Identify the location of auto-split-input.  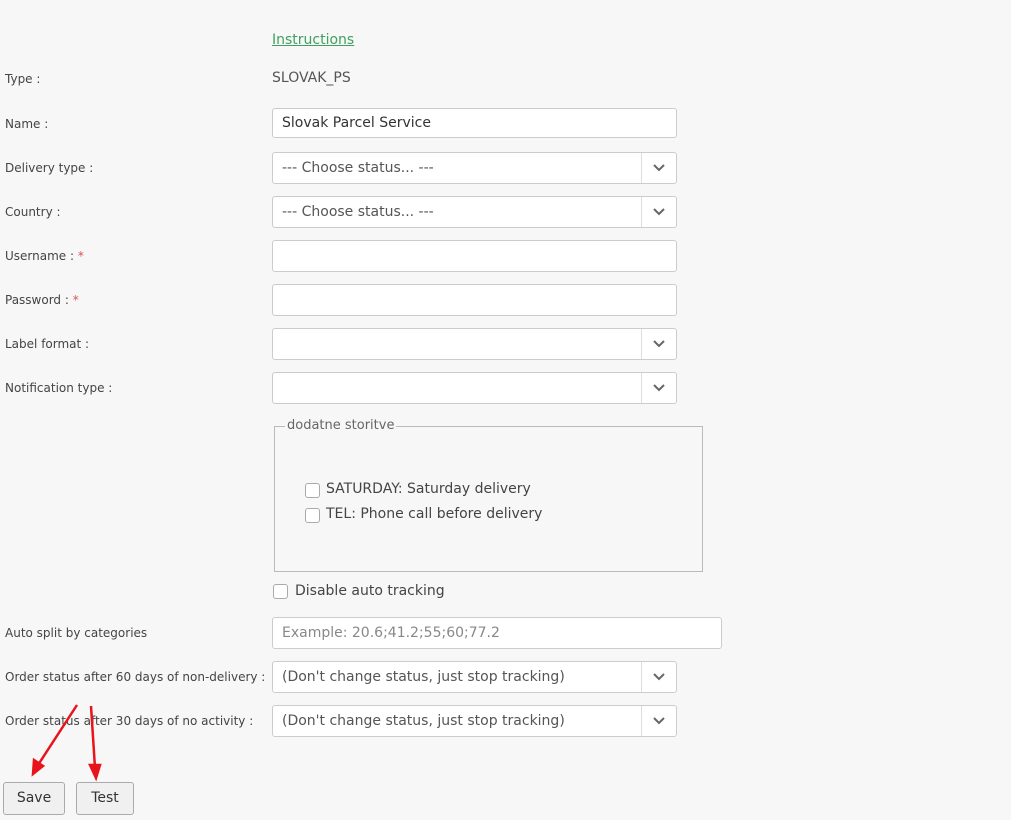
(497, 633).